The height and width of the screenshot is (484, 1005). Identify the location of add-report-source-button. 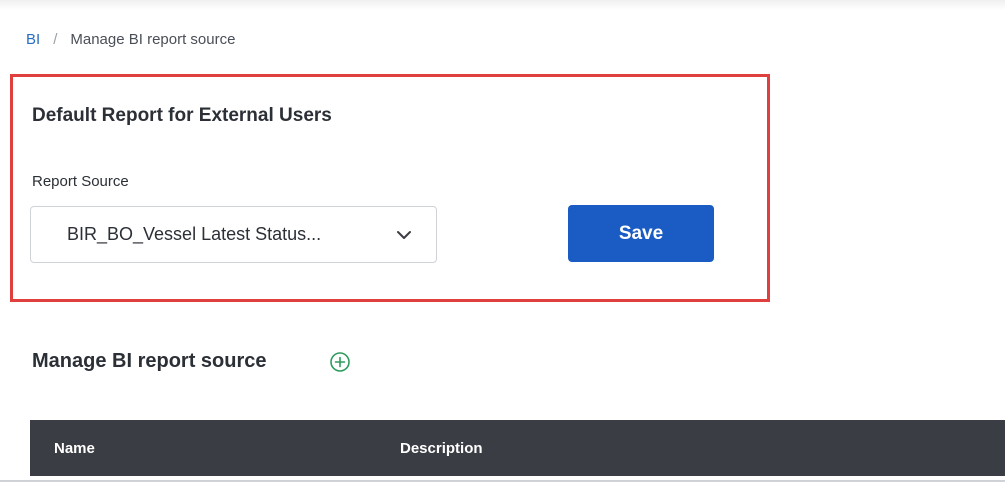
(340, 362).